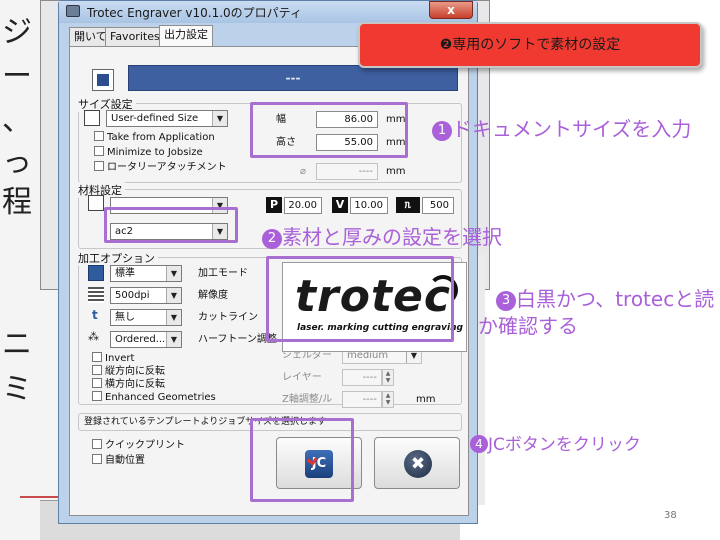  What do you see at coordinates (530, 45) in the screenshot?
I see `title-callout: ❷専用のソフトで素材の設定` at bounding box center [530, 45].